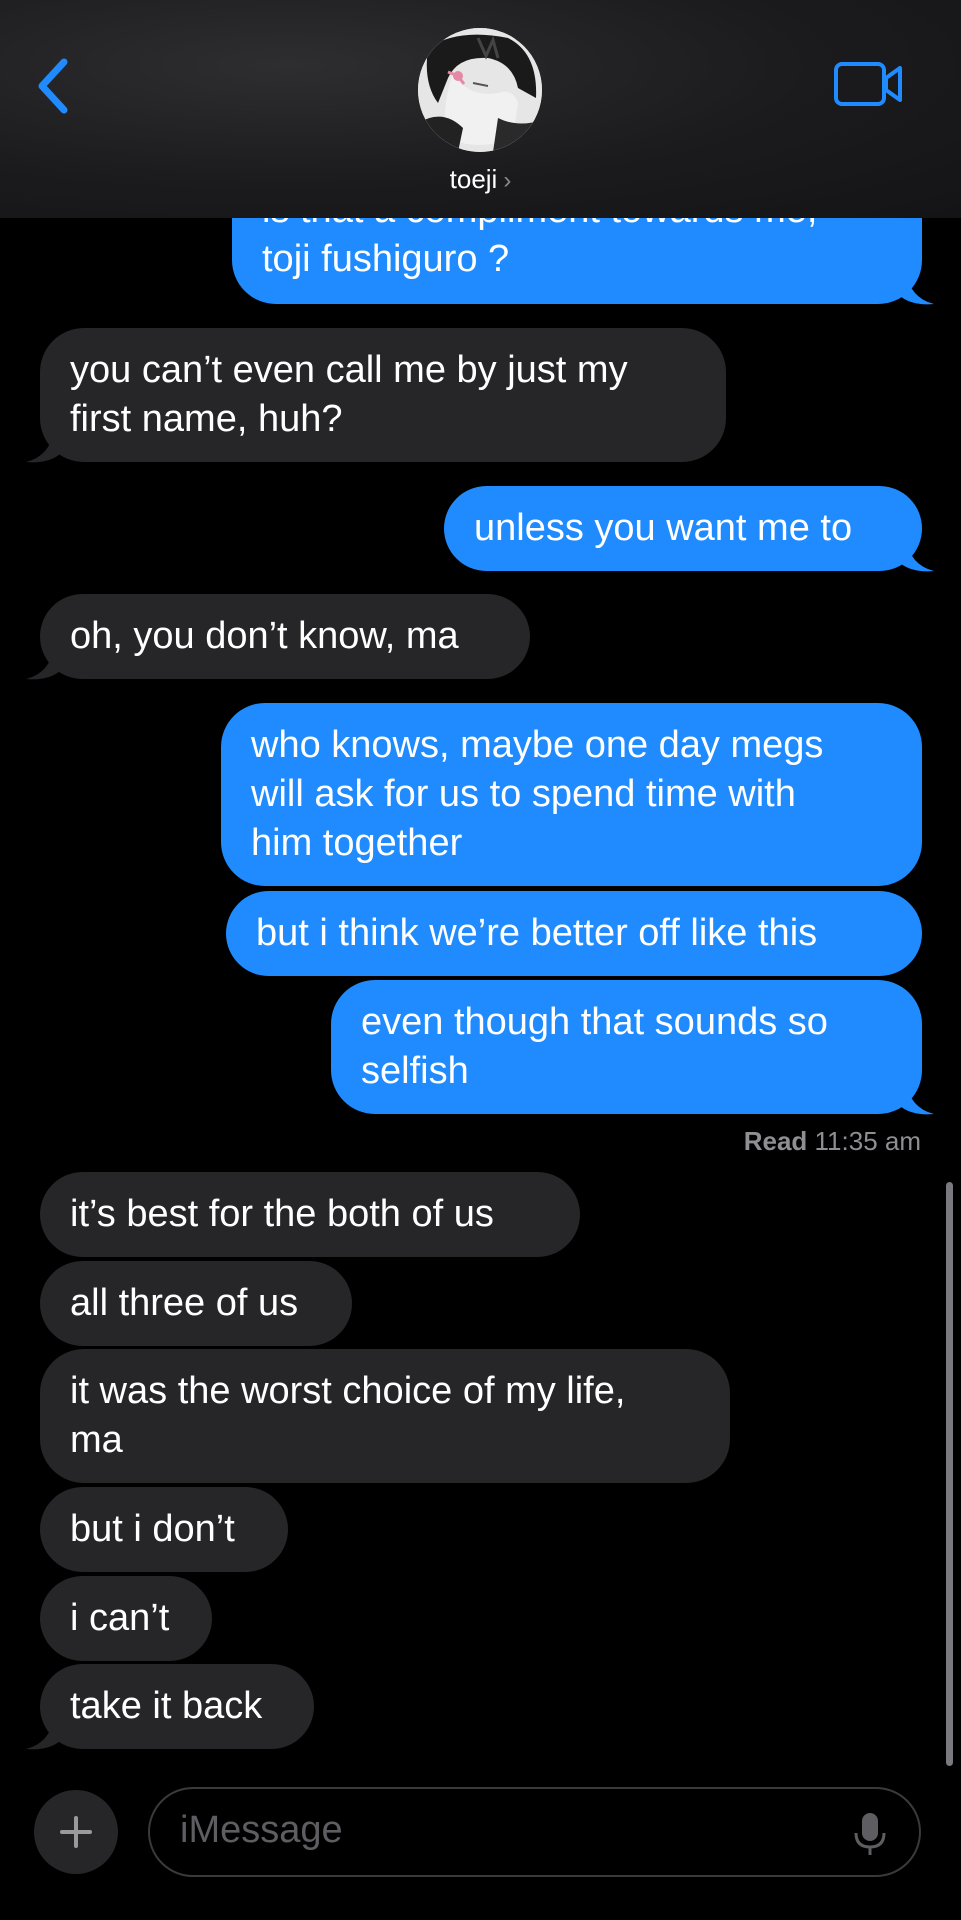 The height and width of the screenshot is (1920, 961). Describe the element at coordinates (166, 1706) in the screenshot. I see `message-line: take it back` at that location.